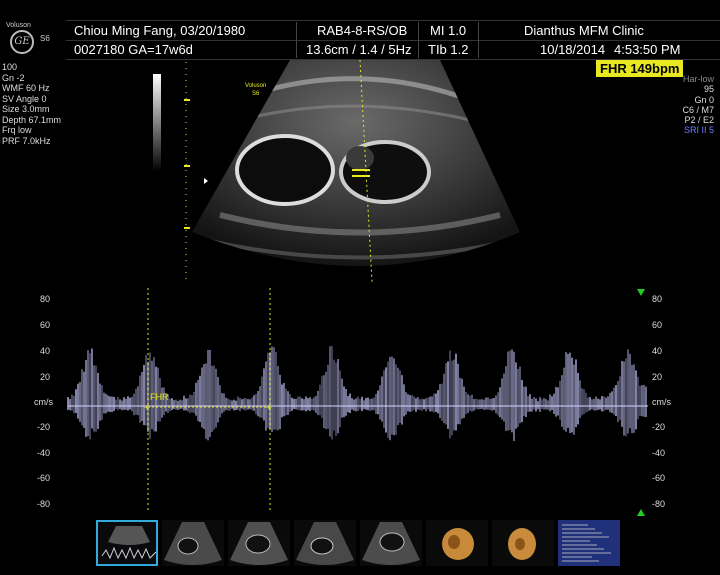 This screenshot has height=575, width=720. I want to click on thumbnail-doppler, so click(127, 543).